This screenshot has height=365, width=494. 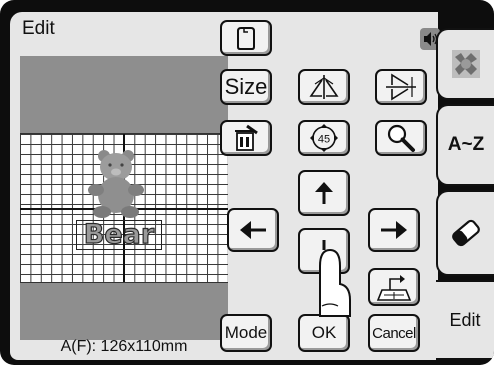 I want to click on arrow-left-icon, so click(x=253, y=230).